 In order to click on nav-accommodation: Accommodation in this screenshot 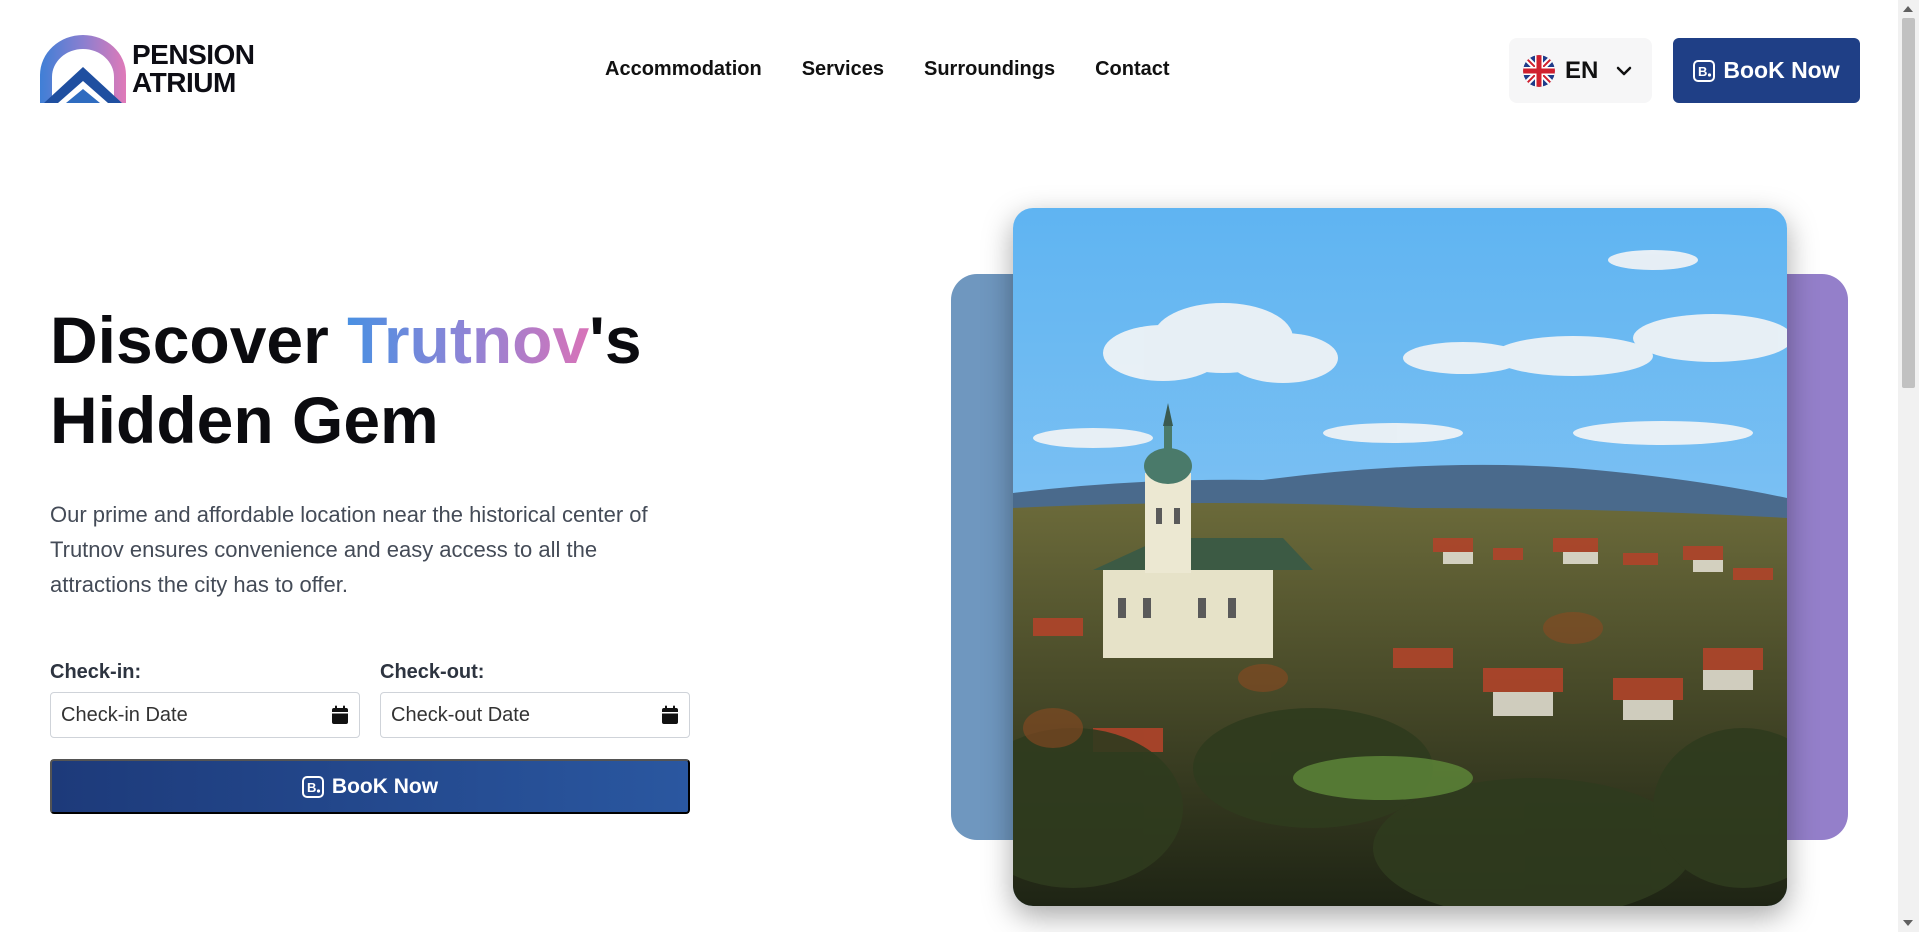, I will do `click(683, 69)`.